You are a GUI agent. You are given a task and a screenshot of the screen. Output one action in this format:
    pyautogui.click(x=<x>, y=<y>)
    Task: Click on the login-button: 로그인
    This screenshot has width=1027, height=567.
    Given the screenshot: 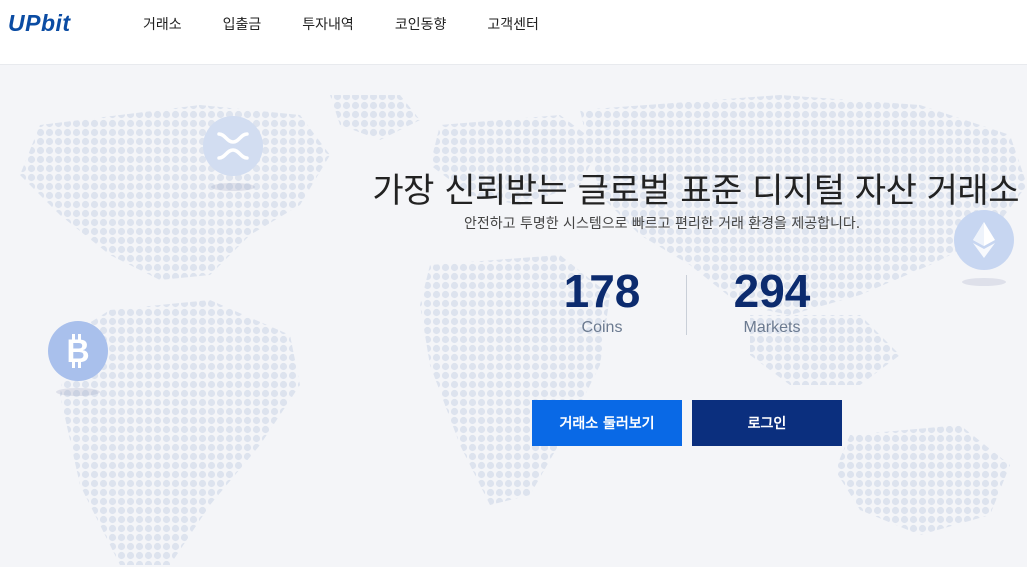 What is the action you would take?
    pyautogui.click(x=767, y=423)
    